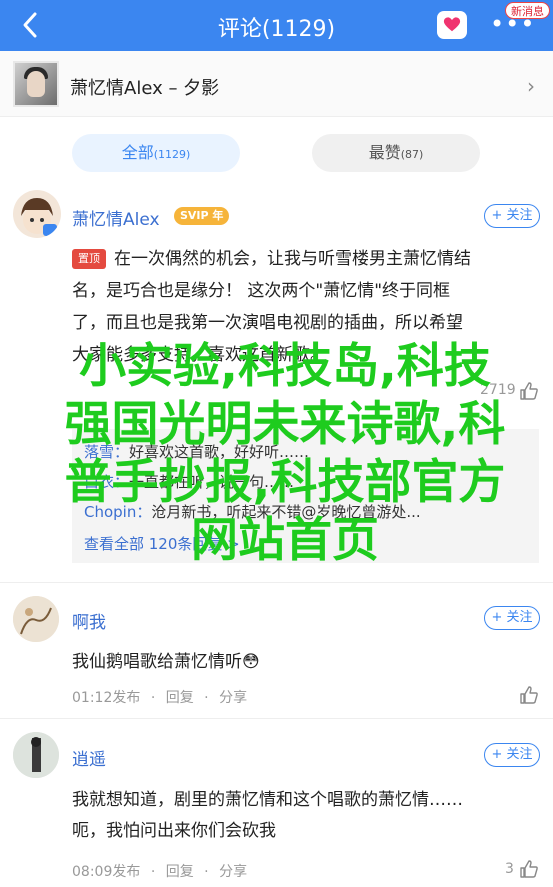  Describe the element at coordinates (412, 154) in the screenshot. I see `tab-hot-count: (87)` at that location.